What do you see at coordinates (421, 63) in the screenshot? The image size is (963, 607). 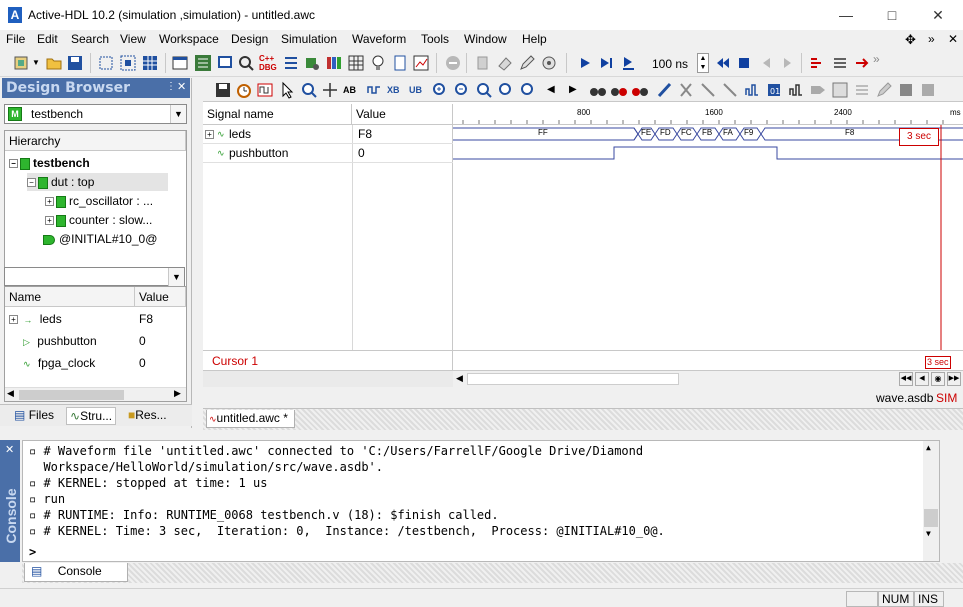 I see `chart-icon` at bounding box center [421, 63].